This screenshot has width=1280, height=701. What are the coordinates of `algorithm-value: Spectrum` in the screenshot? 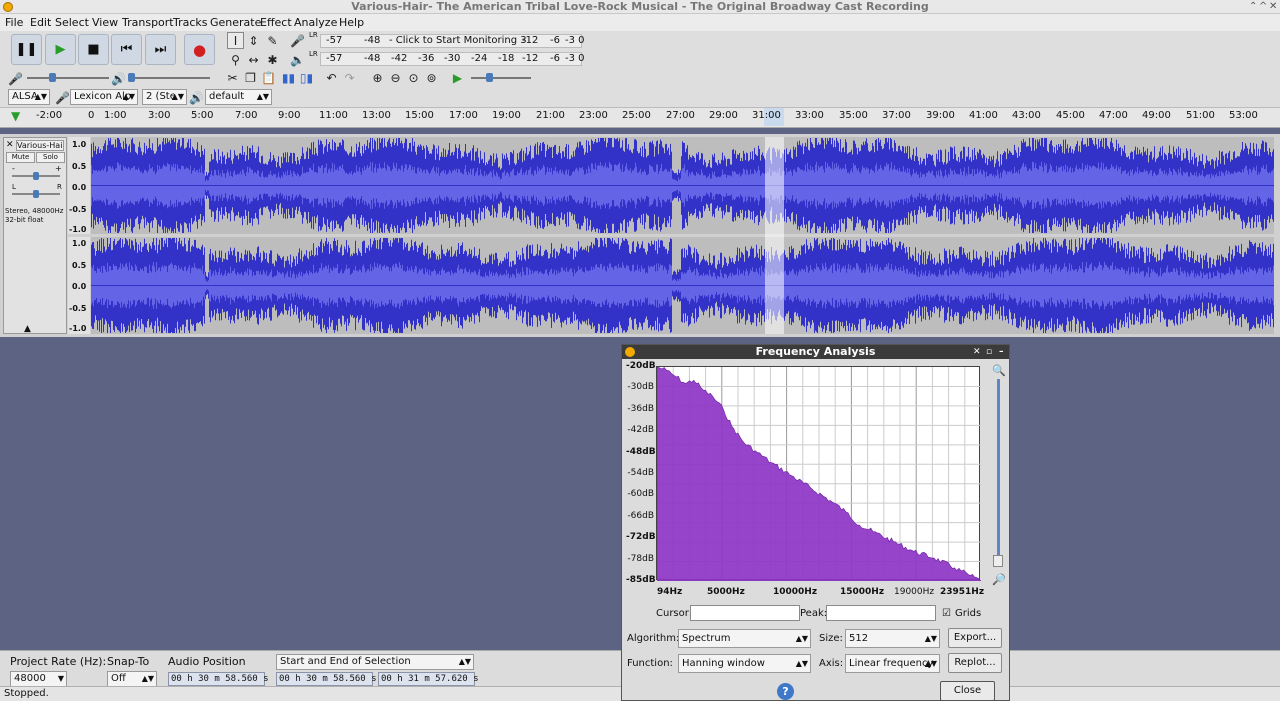 It's located at (706, 638).